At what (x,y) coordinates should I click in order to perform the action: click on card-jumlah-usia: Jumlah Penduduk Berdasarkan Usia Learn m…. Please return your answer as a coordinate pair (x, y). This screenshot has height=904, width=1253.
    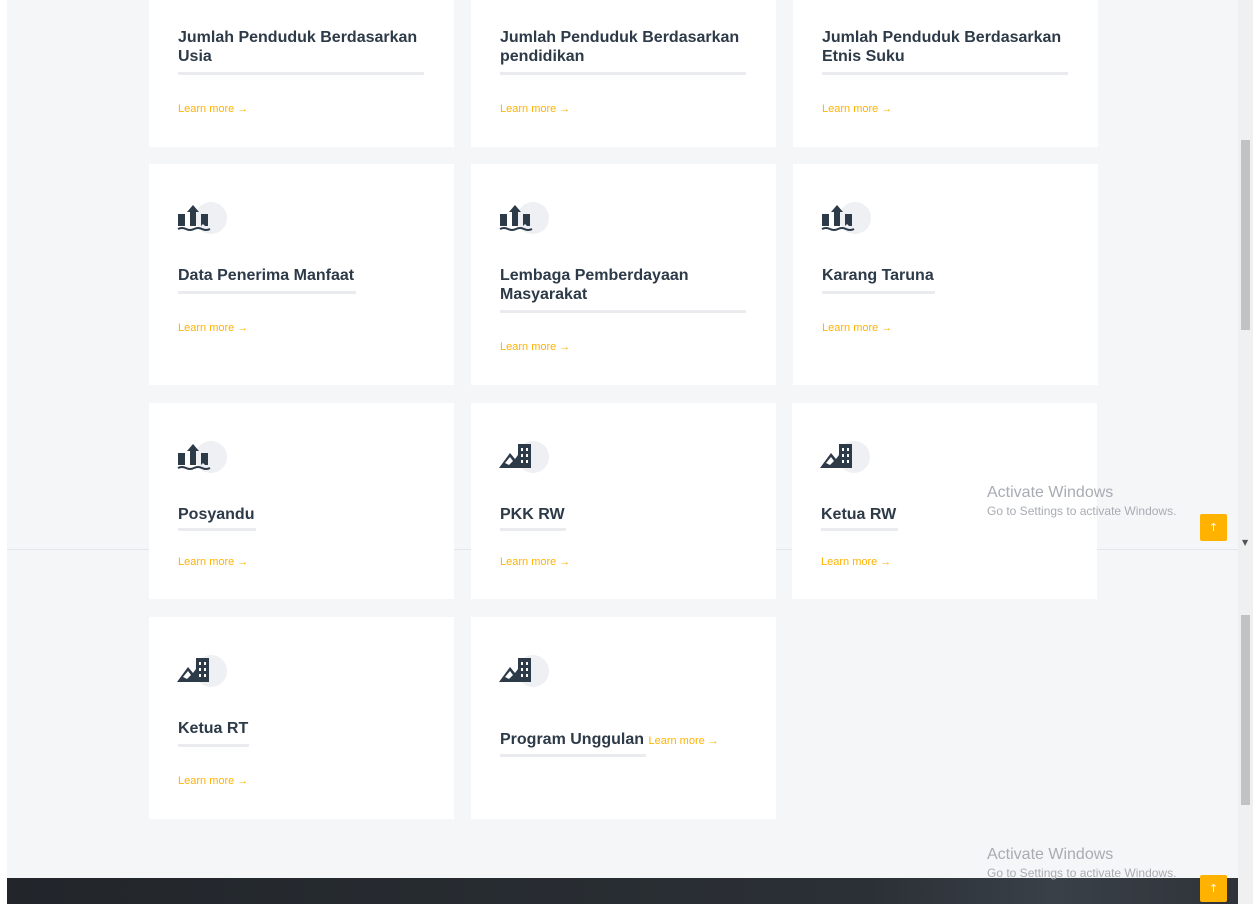
    Looking at the image, I should click on (301, 73).